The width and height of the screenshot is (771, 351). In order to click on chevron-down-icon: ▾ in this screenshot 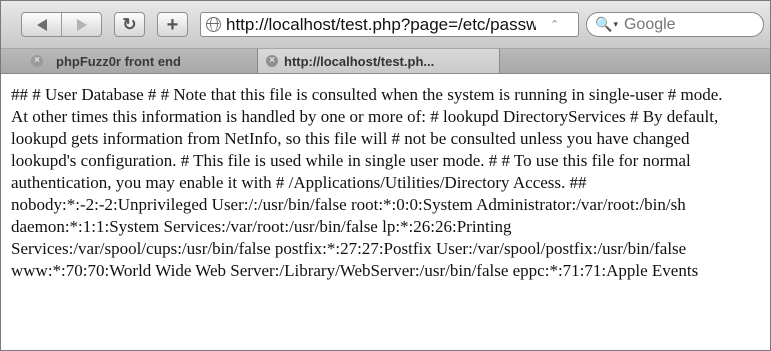, I will do `click(615, 24)`.